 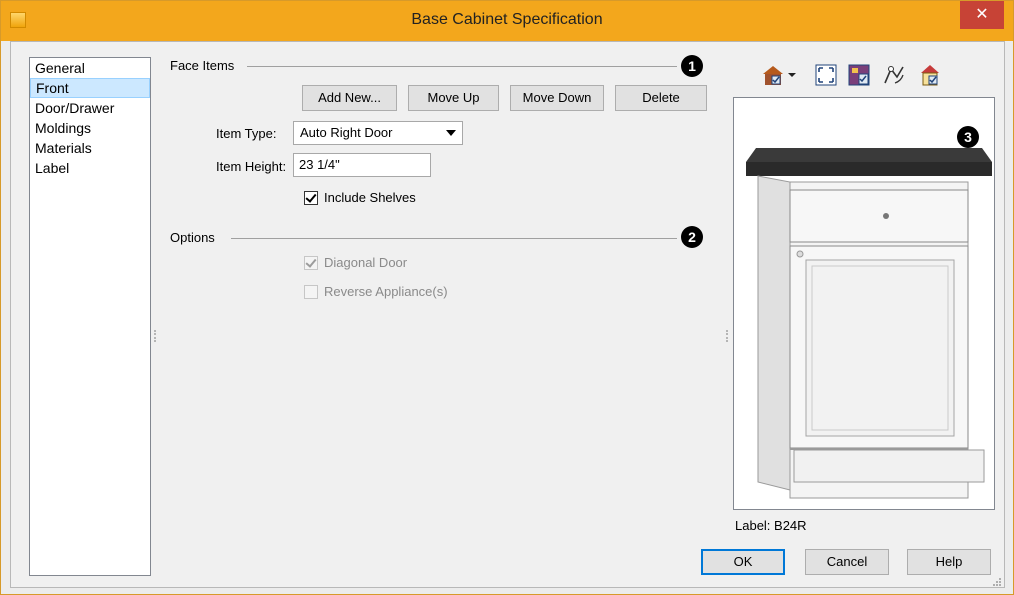 I want to click on diagonal-door-label: Diagonal Door, so click(x=366, y=262).